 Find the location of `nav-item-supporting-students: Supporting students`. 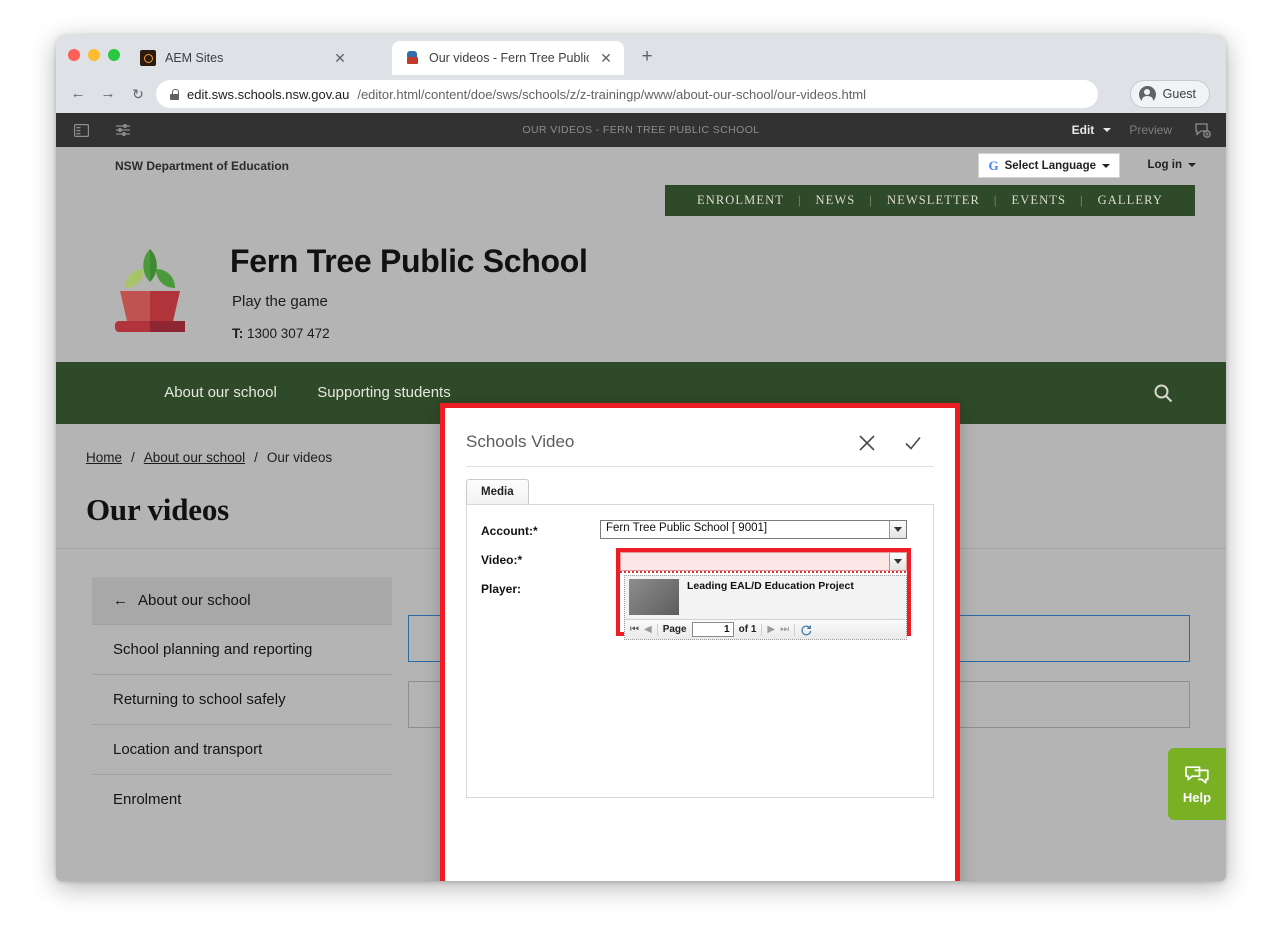

nav-item-supporting-students: Supporting students is located at coordinates (384, 393).